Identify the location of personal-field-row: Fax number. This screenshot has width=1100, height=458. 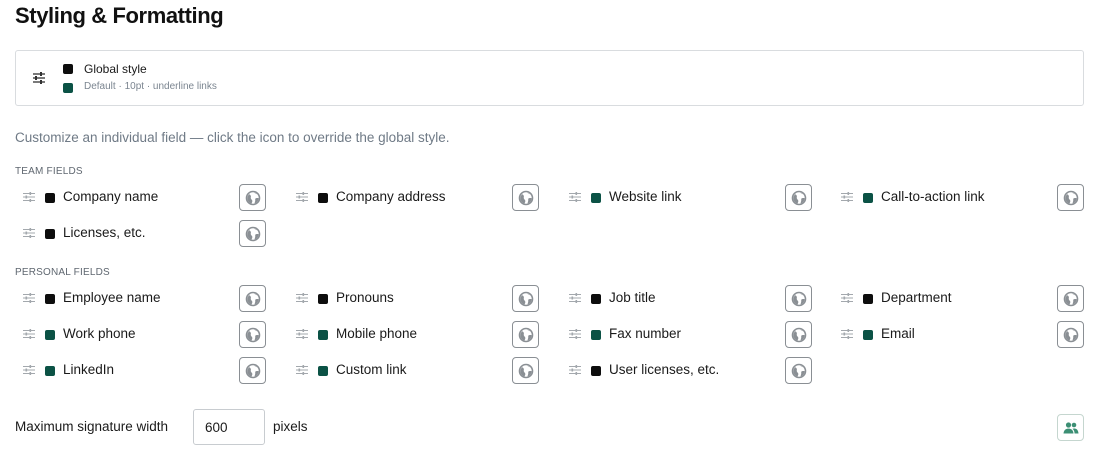
(687, 335).